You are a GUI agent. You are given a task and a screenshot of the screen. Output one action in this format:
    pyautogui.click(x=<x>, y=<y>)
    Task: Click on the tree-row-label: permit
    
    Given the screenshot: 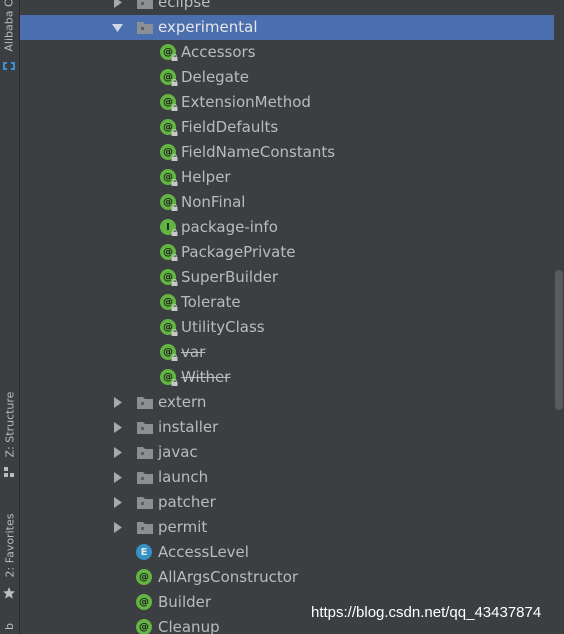 What is the action you would take?
    pyautogui.click(x=183, y=527)
    